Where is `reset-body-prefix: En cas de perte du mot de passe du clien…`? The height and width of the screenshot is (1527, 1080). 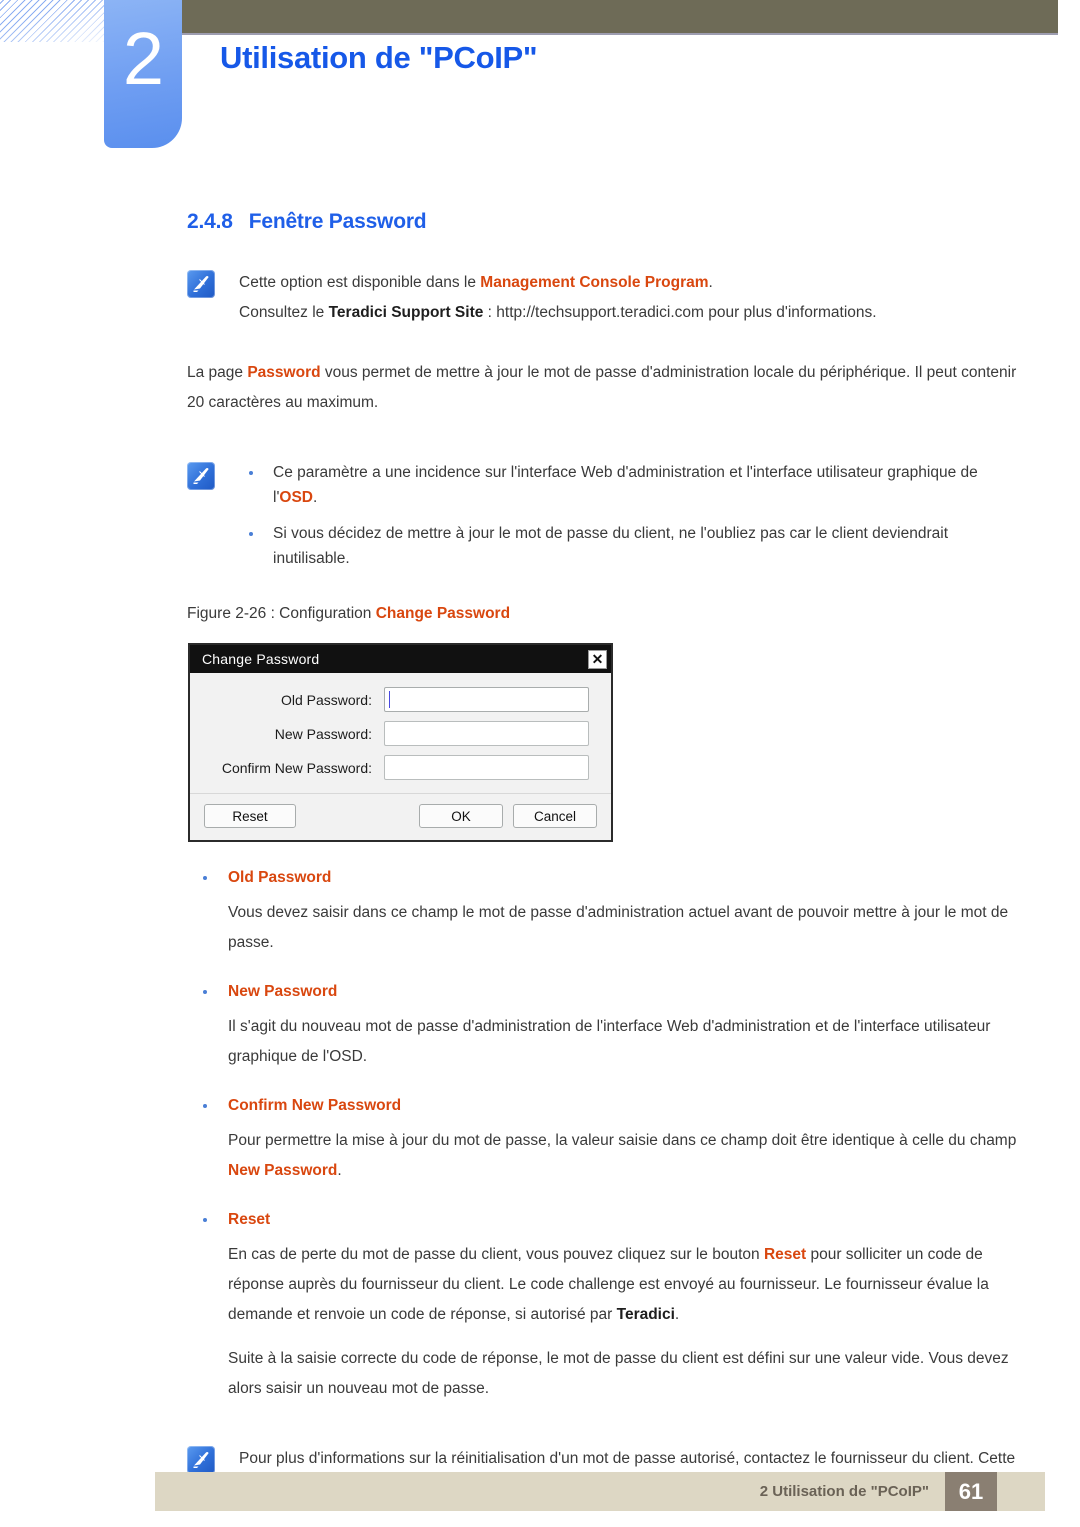 reset-body-prefix: En cas de perte du mot de passe du clien… is located at coordinates (496, 1254).